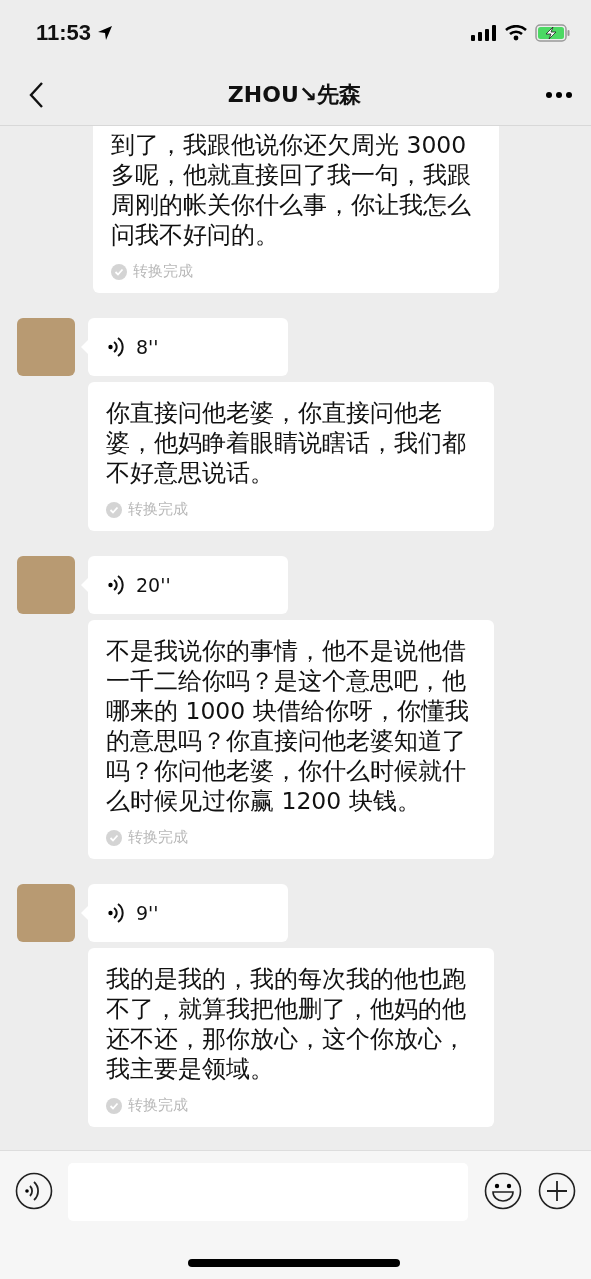 Image resolution: width=591 pixels, height=1279 pixels. Describe the element at coordinates (559, 95) in the screenshot. I see `more-icon` at that location.